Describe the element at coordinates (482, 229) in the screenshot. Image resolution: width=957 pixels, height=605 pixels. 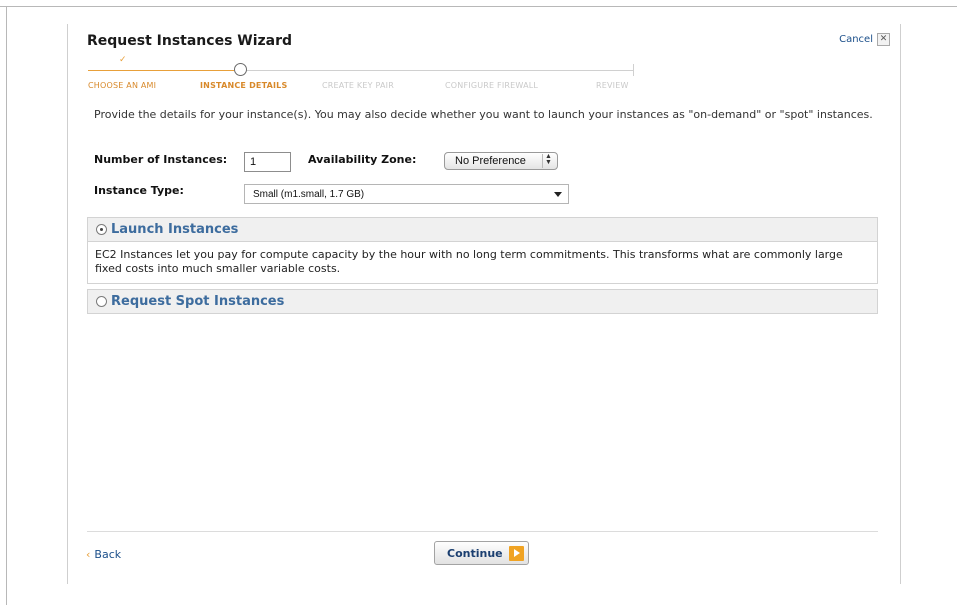
I see `launch-instances-header: Launch Instances` at that location.